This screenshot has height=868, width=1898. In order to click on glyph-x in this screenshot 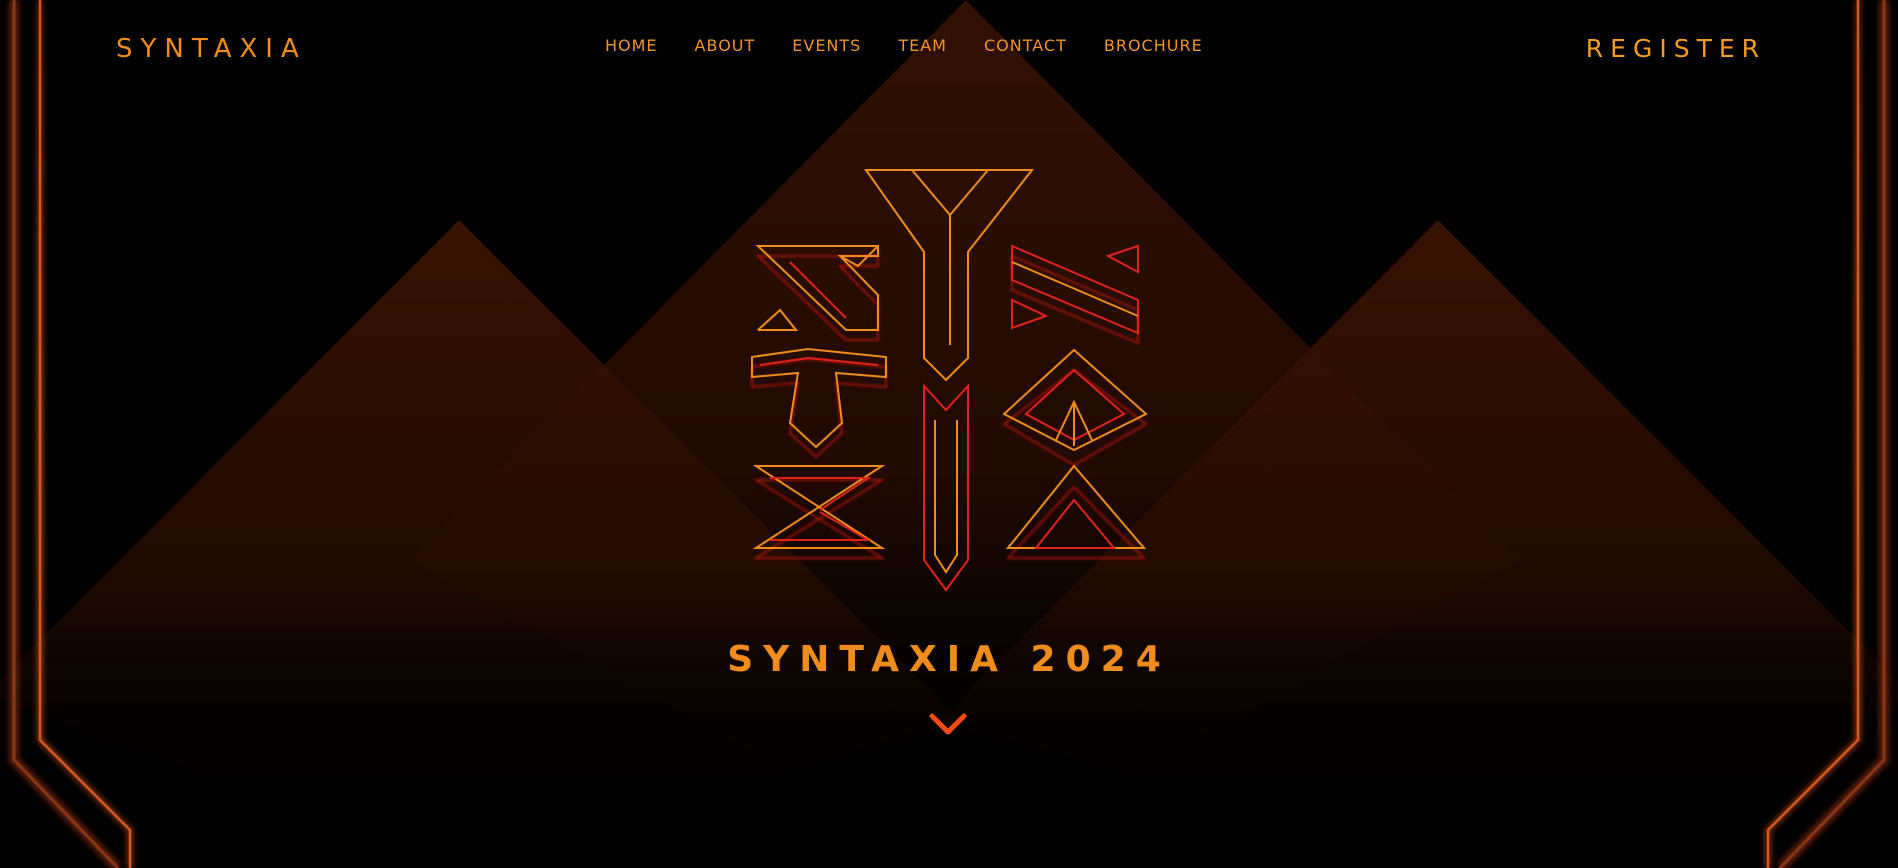, I will do `click(819, 507)`.